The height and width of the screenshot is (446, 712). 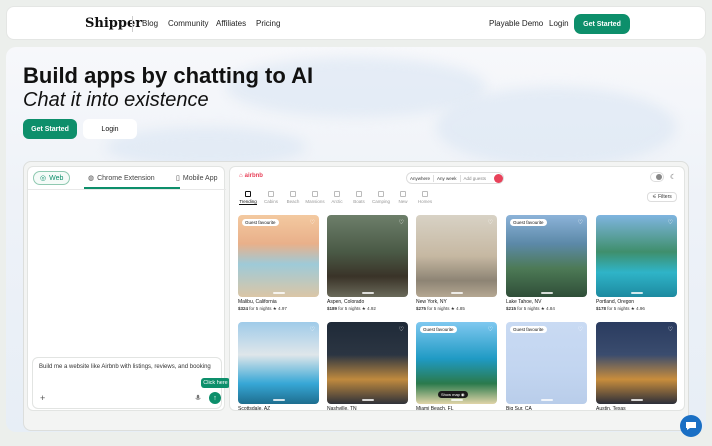 I want to click on category-cabins: Cabins, so click(x=271, y=197).